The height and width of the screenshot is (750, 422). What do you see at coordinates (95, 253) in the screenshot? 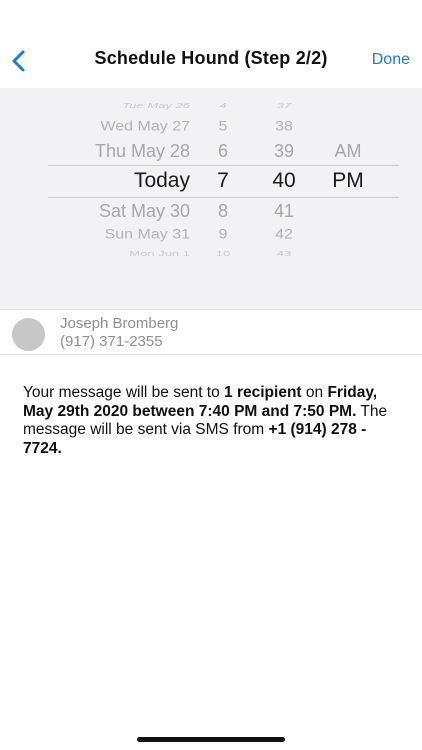
I see `picker-date-option: Mon Jun 1` at bounding box center [95, 253].